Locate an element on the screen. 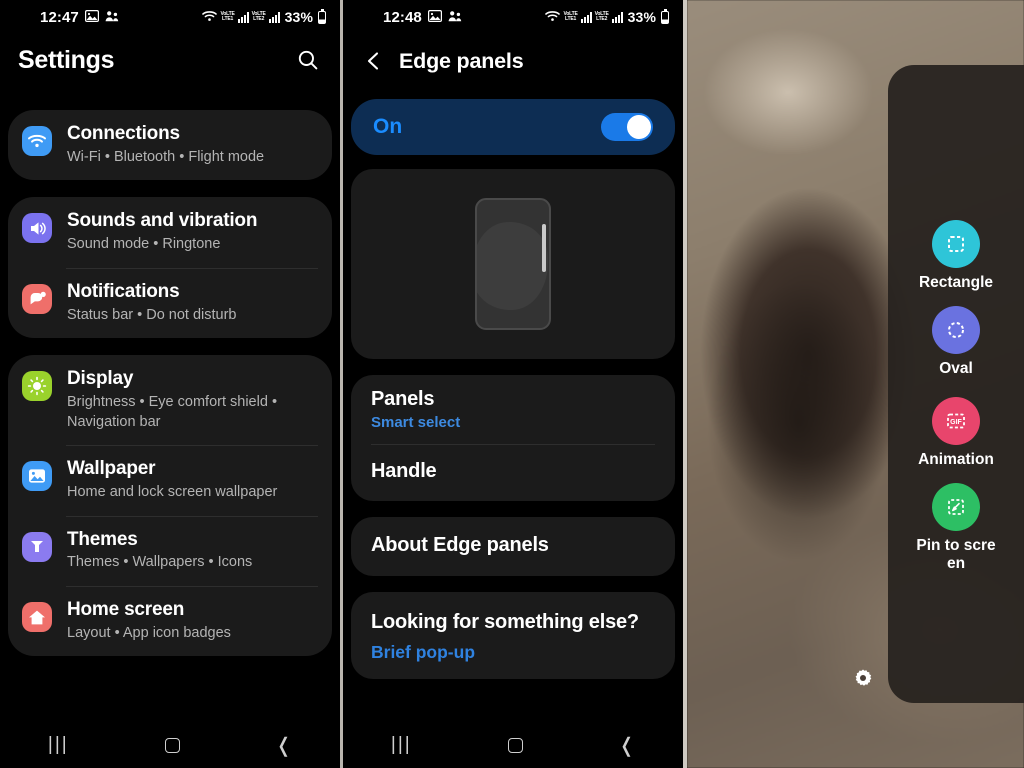 Image resolution: width=1024 pixels, height=768 pixels. back-button is located at coordinates (374, 61).